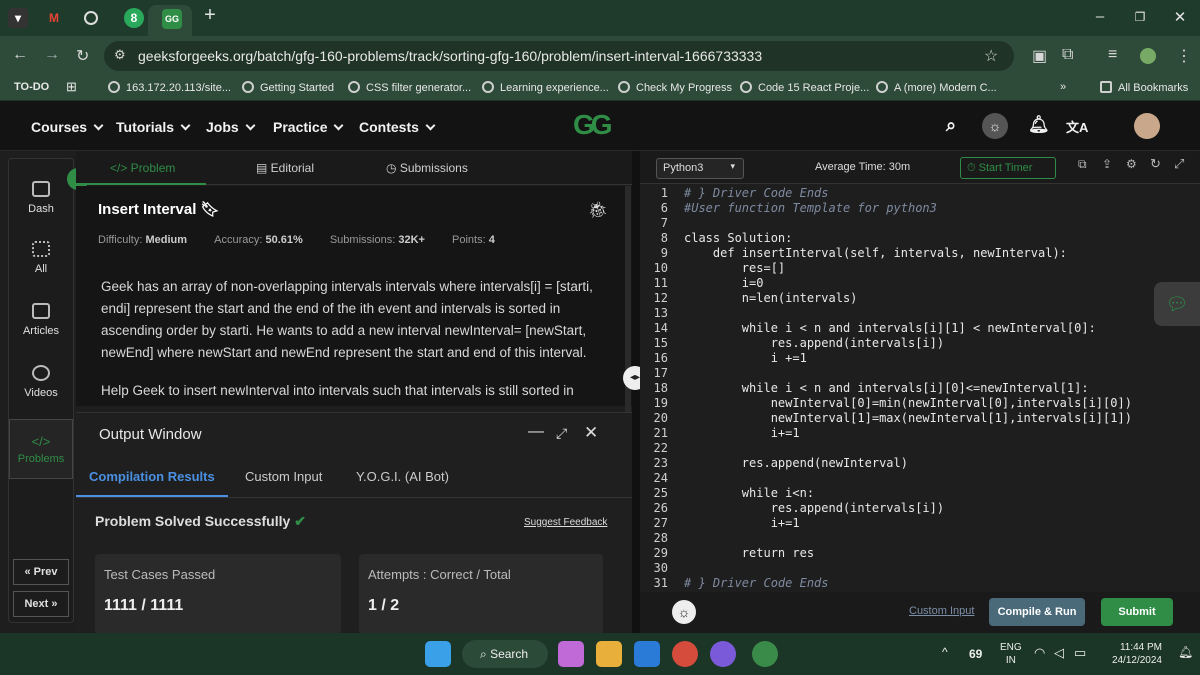 The width and height of the screenshot is (1200, 675). Describe the element at coordinates (1037, 612) in the screenshot. I see `compile-run-button: Compile & Run` at that location.